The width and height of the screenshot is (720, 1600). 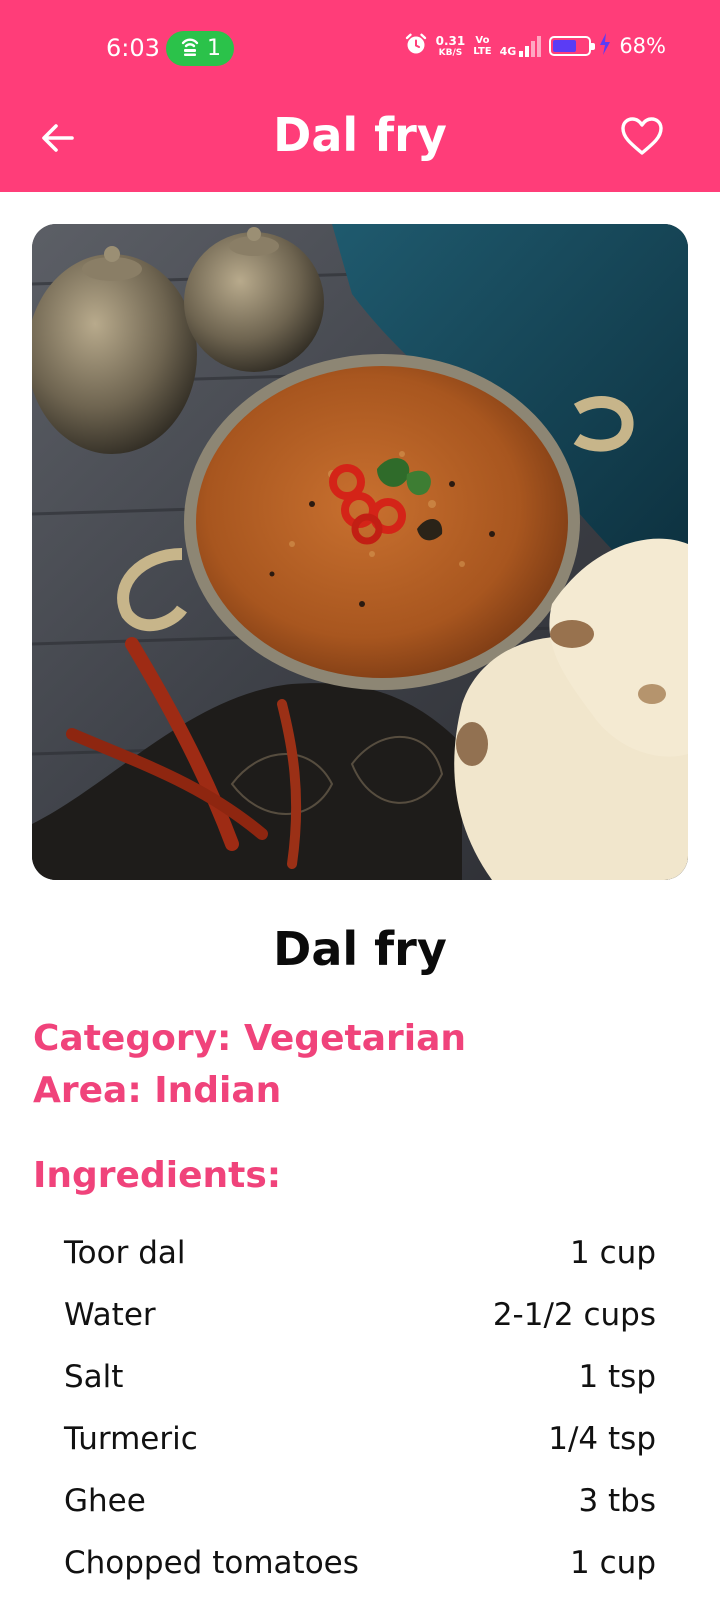 What do you see at coordinates (360, 1377) in the screenshot?
I see `ingredient-row: Salt 1 tsp` at bounding box center [360, 1377].